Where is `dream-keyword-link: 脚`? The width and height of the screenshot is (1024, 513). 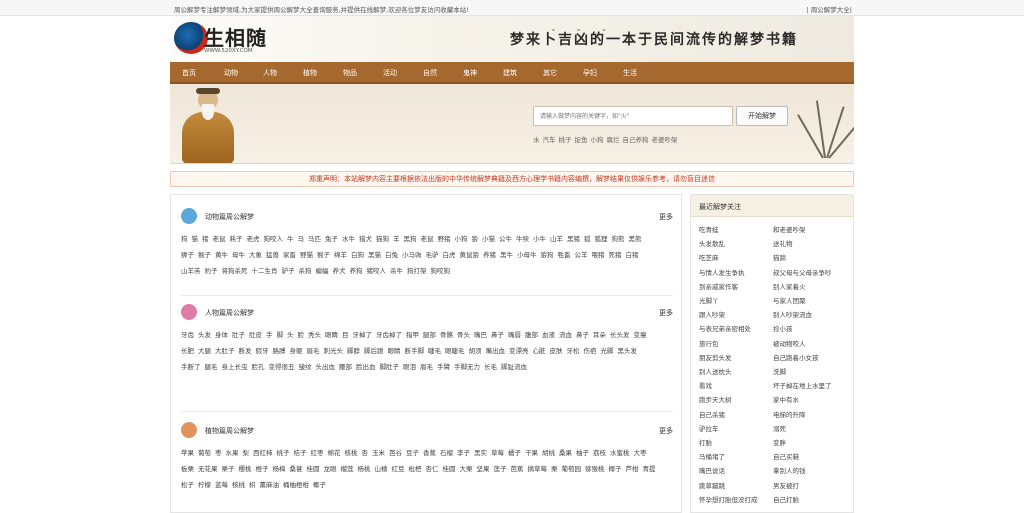
dream-keyword-link: 脚 is located at coordinates (280, 335).